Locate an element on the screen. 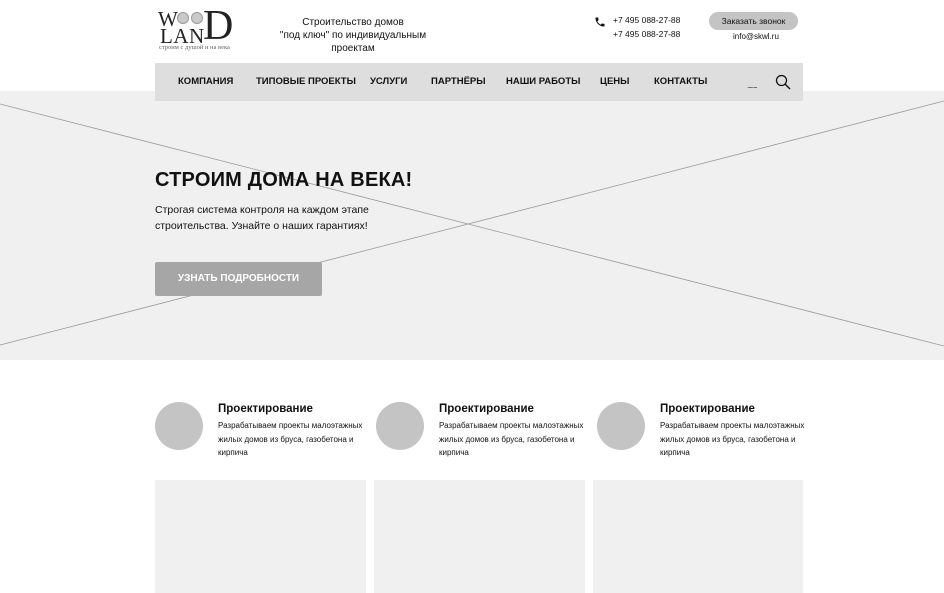 The image size is (944, 593). phone-numbers: +7 495 088-27-88 +7 495 088-27-88 is located at coordinates (646, 27).